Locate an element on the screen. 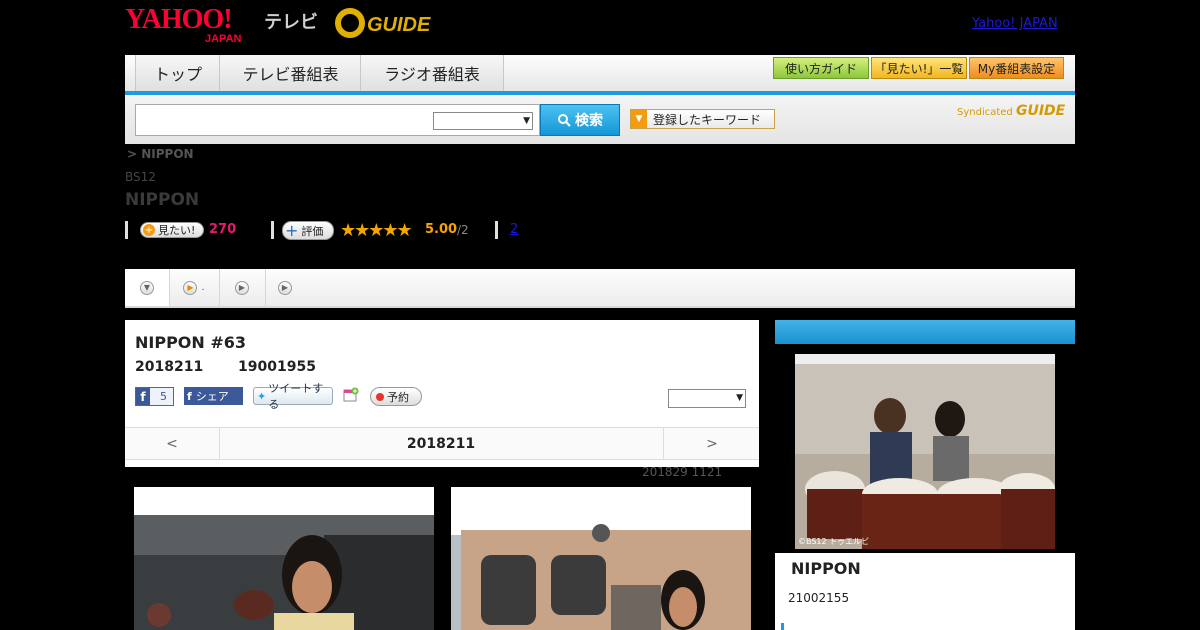 This screenshot has width=1200, height=630. sidebar-info: NIPPON 21002155 is located at coordinates (925, 591).